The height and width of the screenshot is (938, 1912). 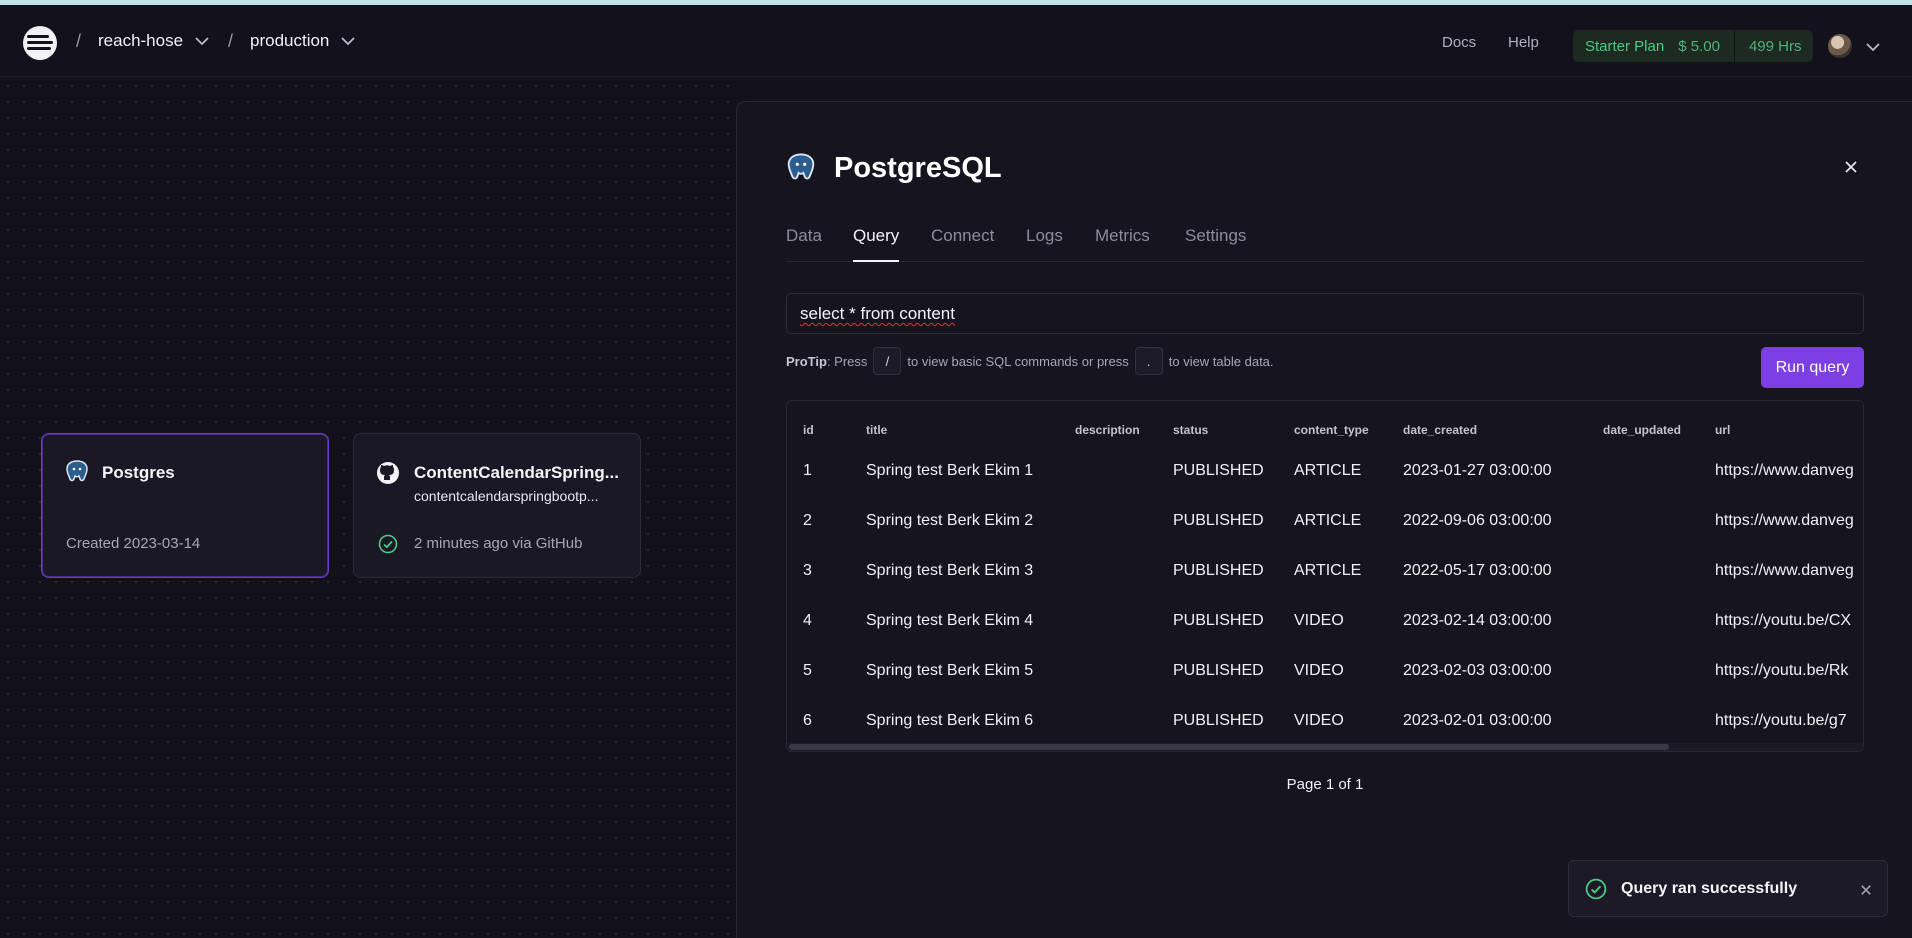 What do you see at coordinates (1840, 46) in the screenshot?
I see `user-avatar` at bounding box center [1840, 46].